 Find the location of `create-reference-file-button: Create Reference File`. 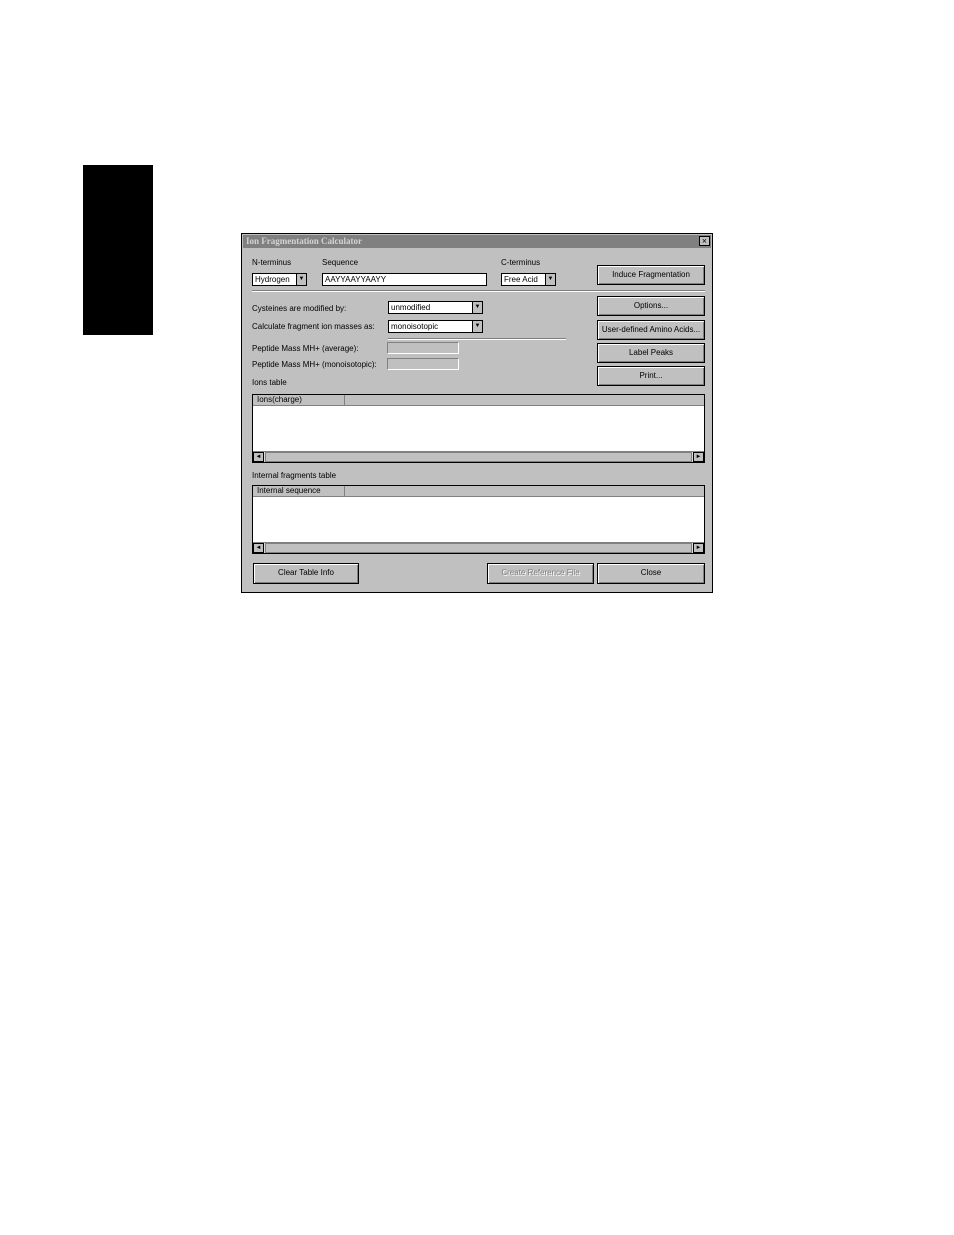

create-reference-file-button: Create Reference File is located at coordinates (540, 573).